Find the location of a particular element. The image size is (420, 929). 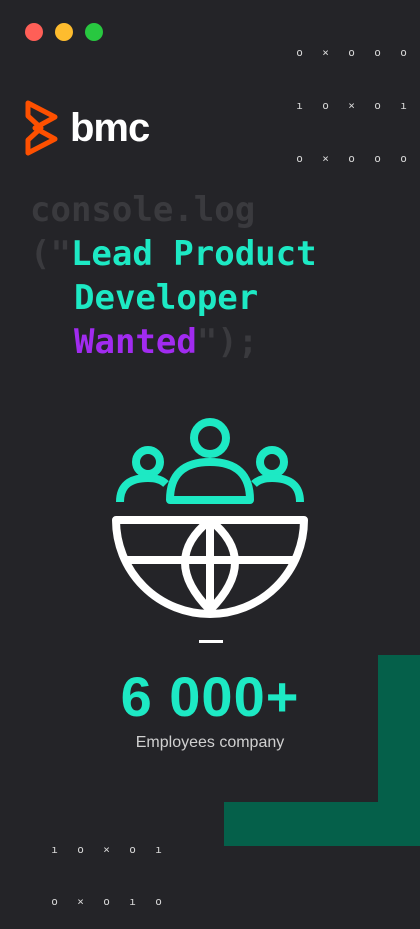

code-line-3: Wanted"); is located at coordinates (166, 342).